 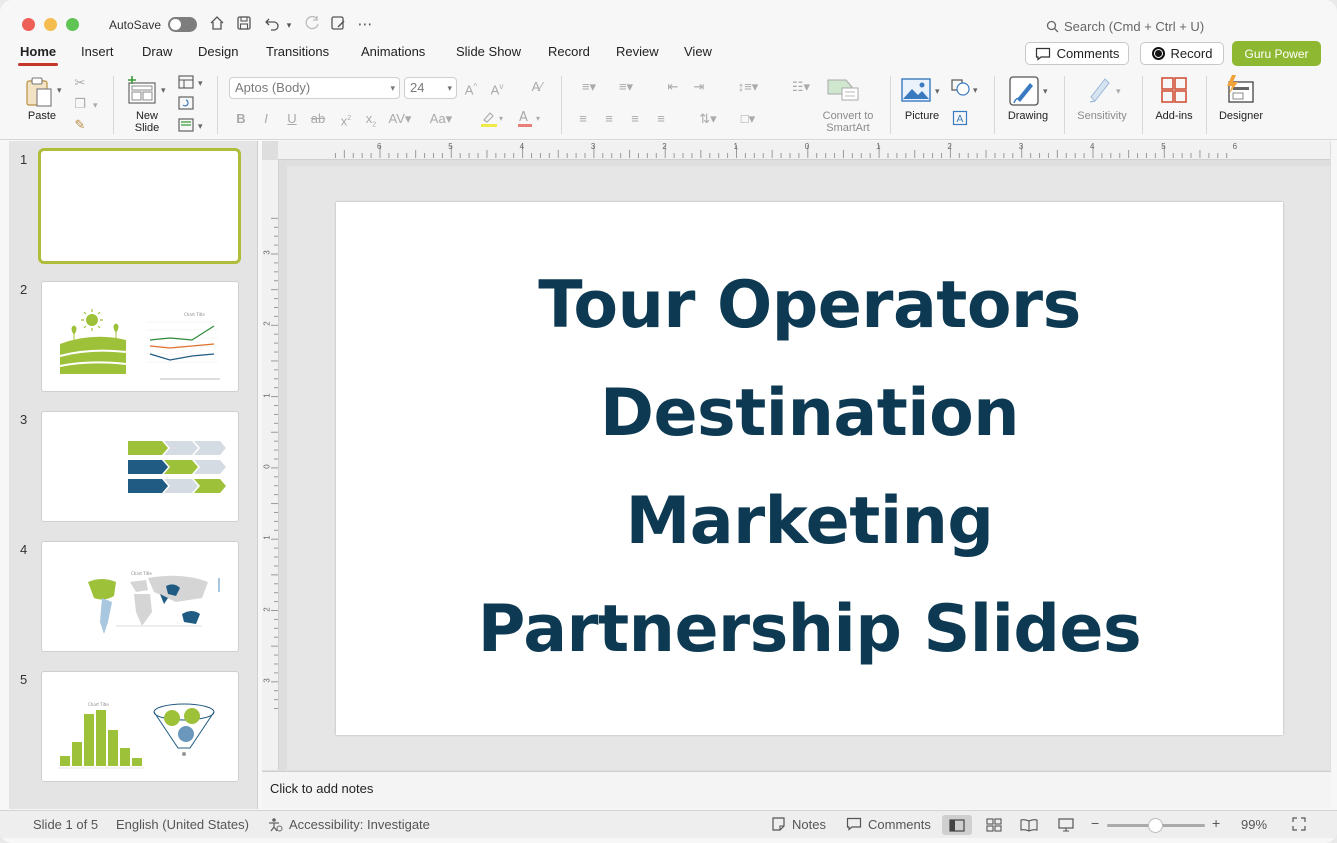 I want to click on more-options-icon: ⋯, so click(x=365, y=25).